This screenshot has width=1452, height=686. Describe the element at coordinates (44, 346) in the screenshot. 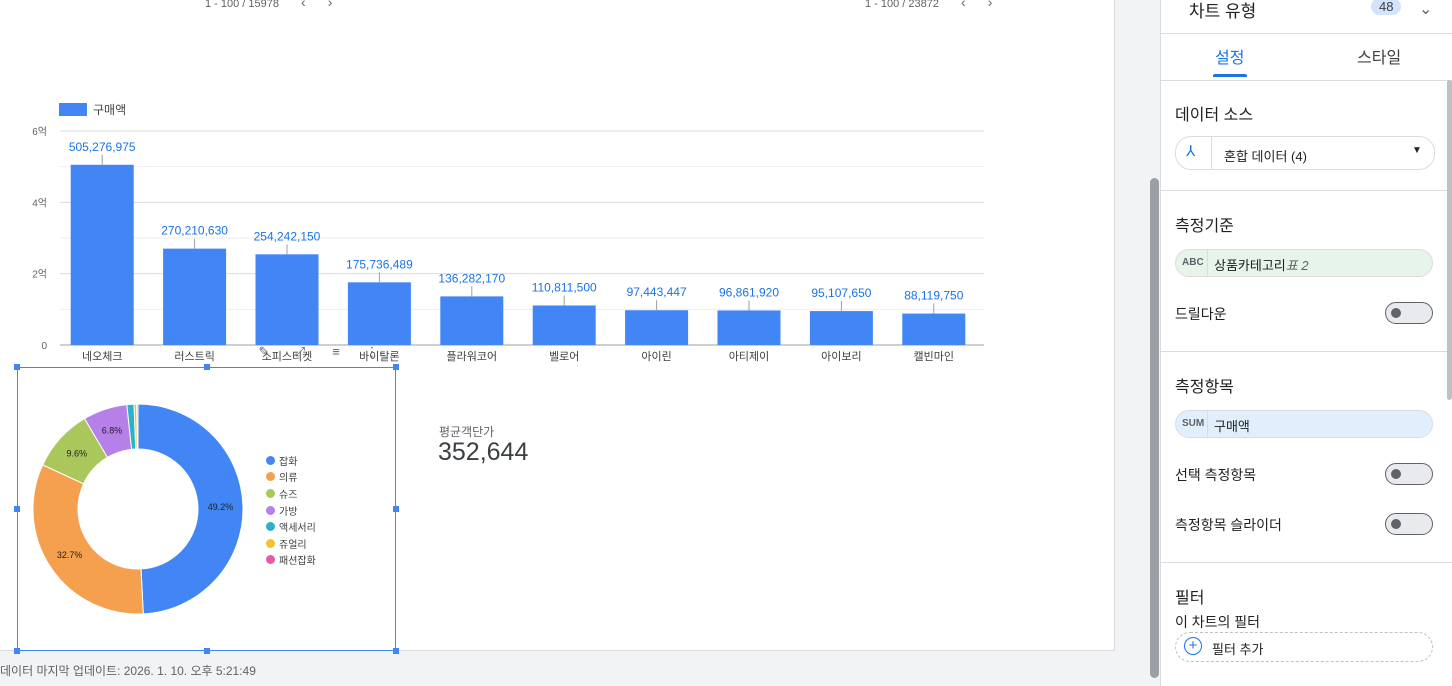

I see `y-tick-label: 0` at that location.